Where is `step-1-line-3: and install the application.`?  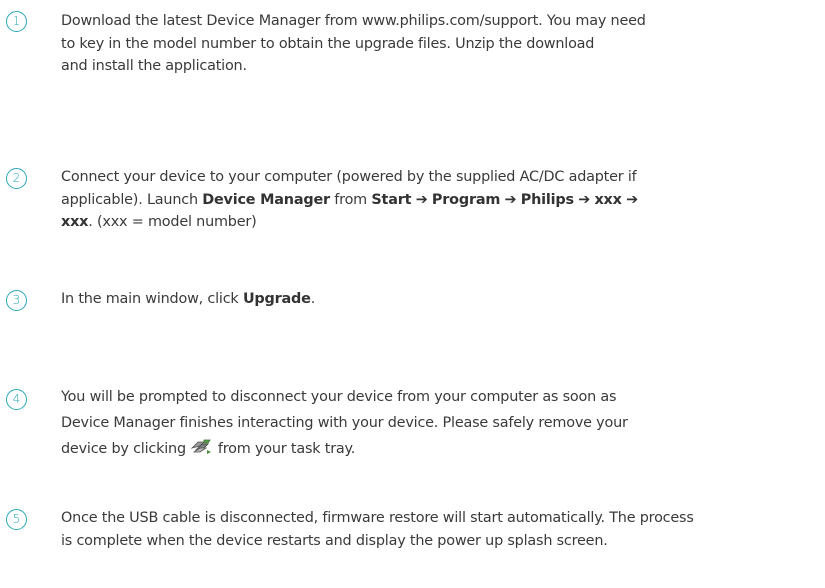 step-1-line-3: and install the application. is located at coordinates (154, 66).